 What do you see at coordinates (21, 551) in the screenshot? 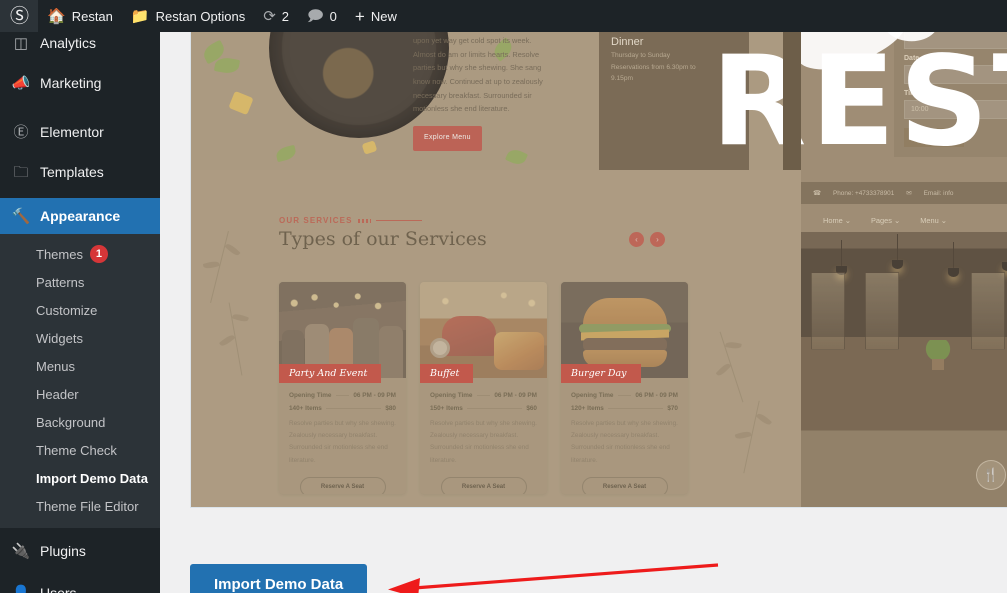
I see `plug-icon: 🔌` at bounding box center [21, 551].